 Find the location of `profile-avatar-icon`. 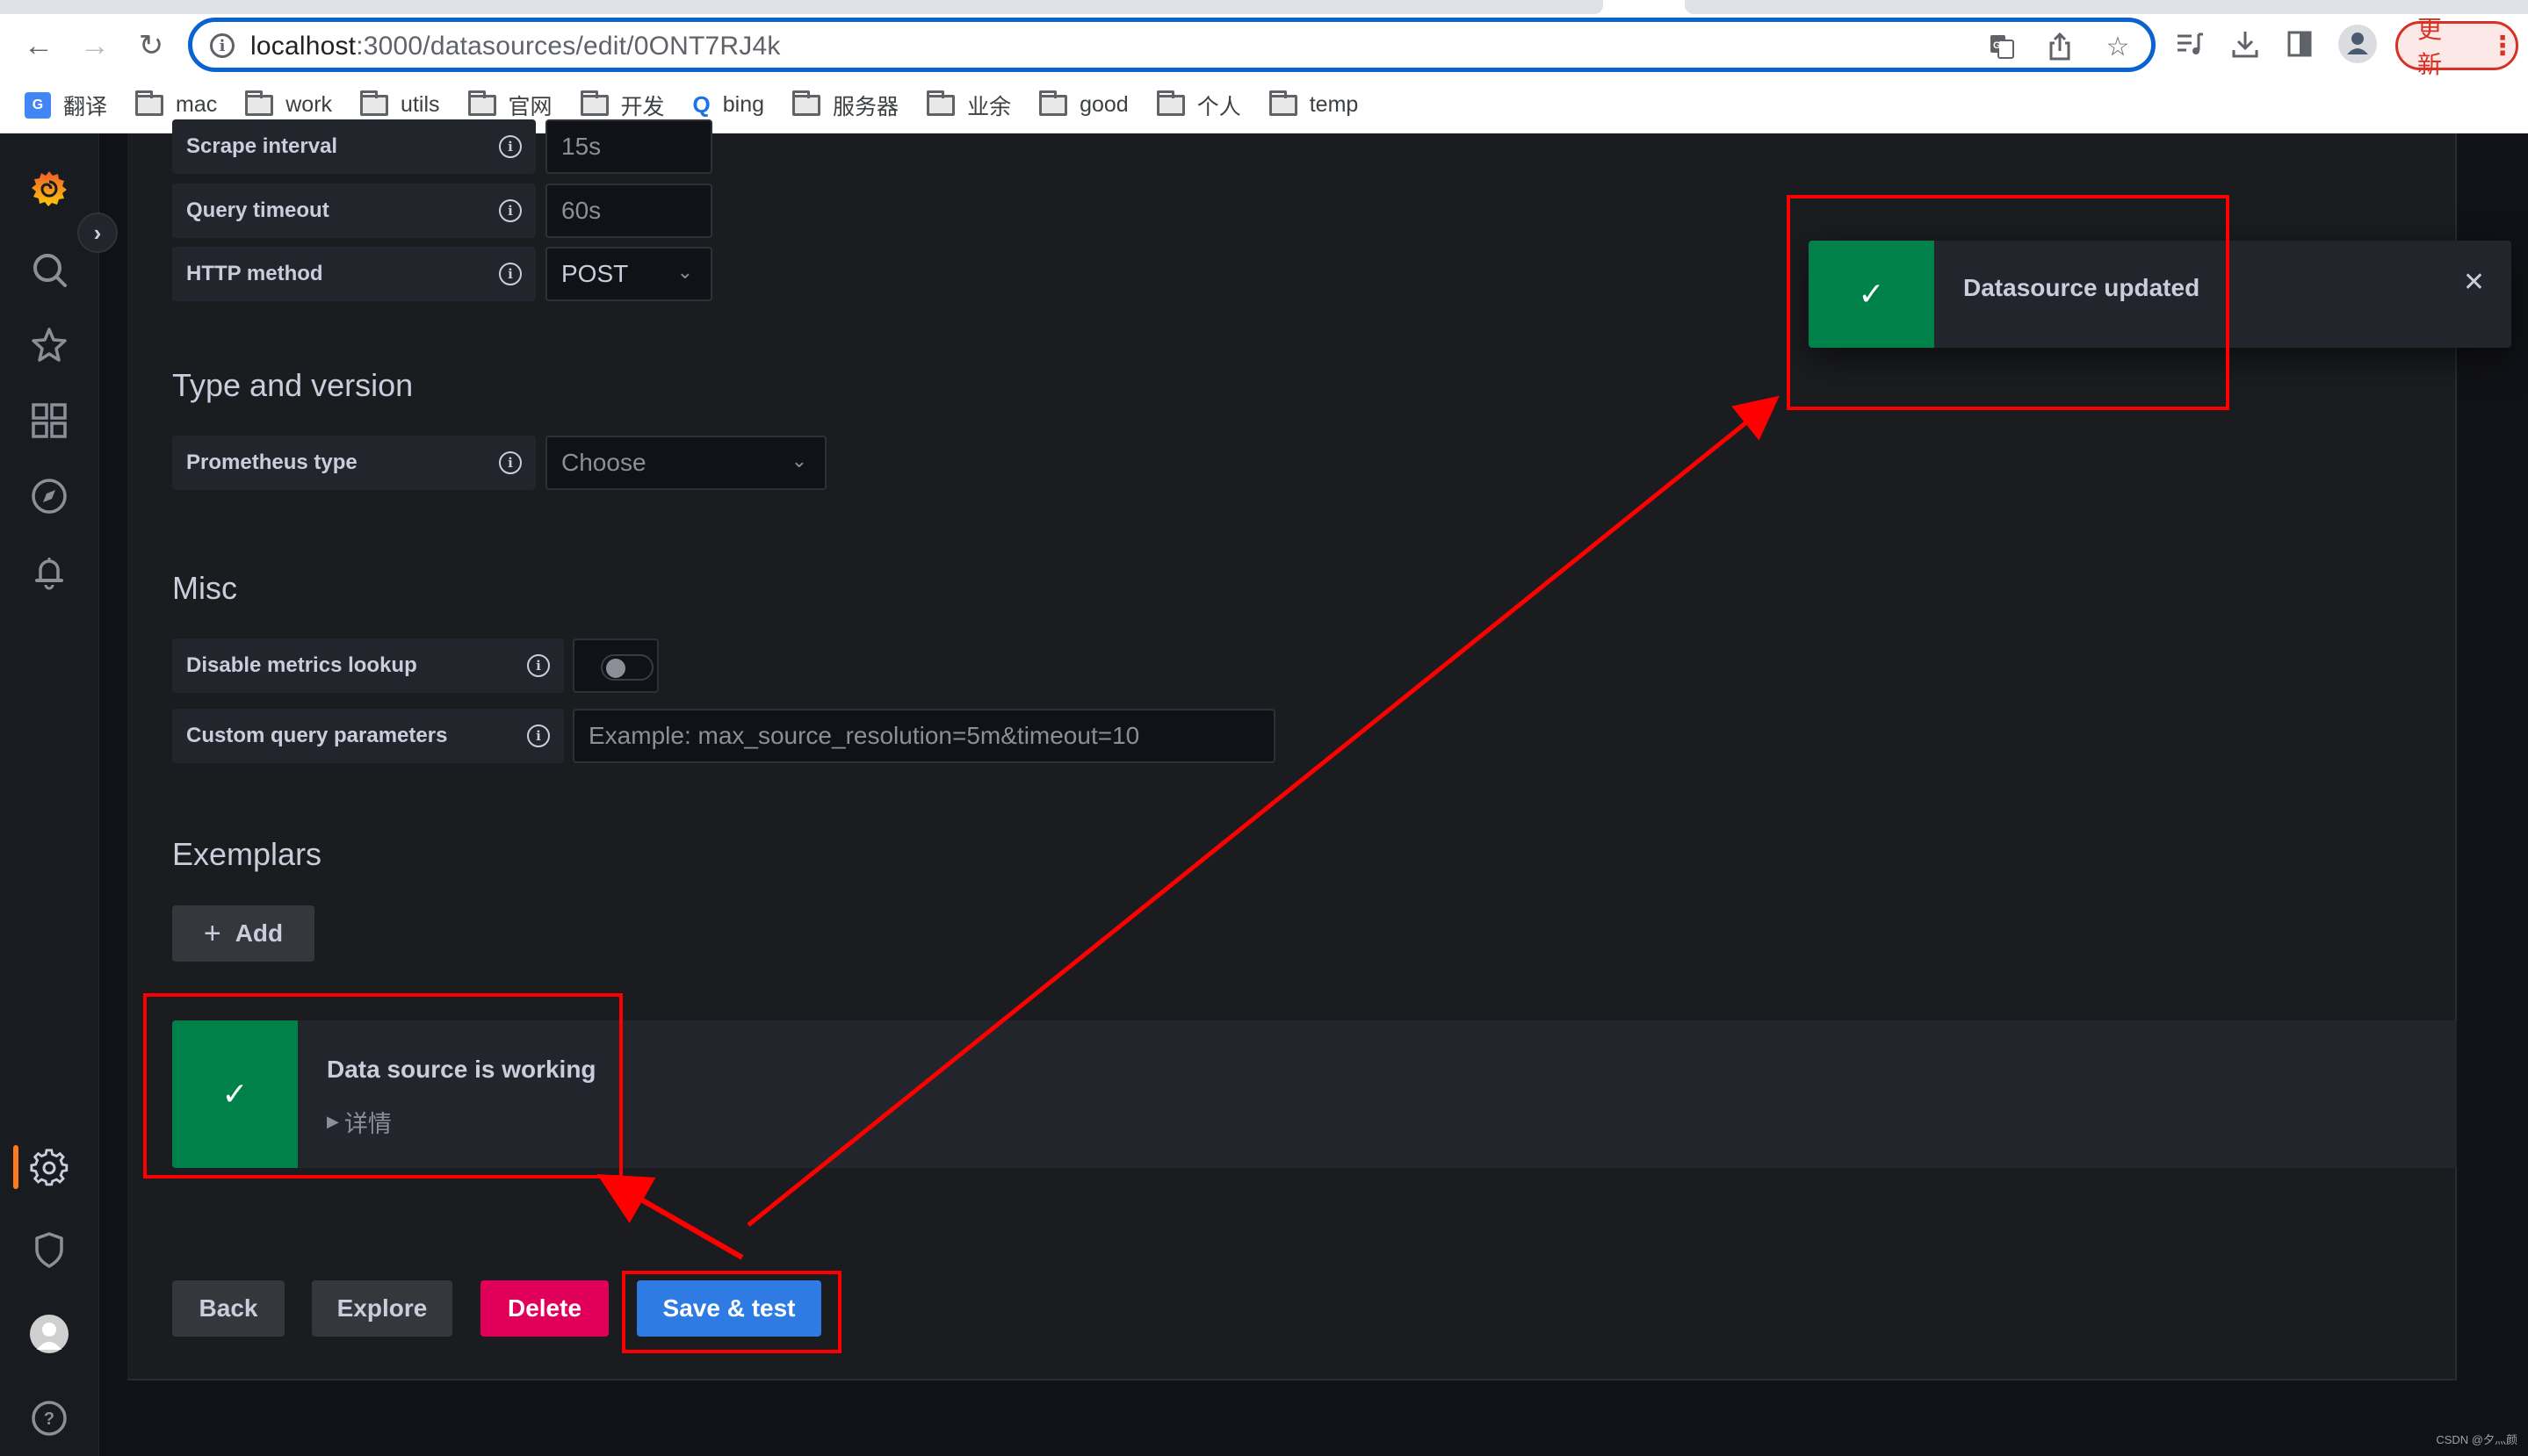

profile-avatar-icon is located at coordinates (2357, 44).